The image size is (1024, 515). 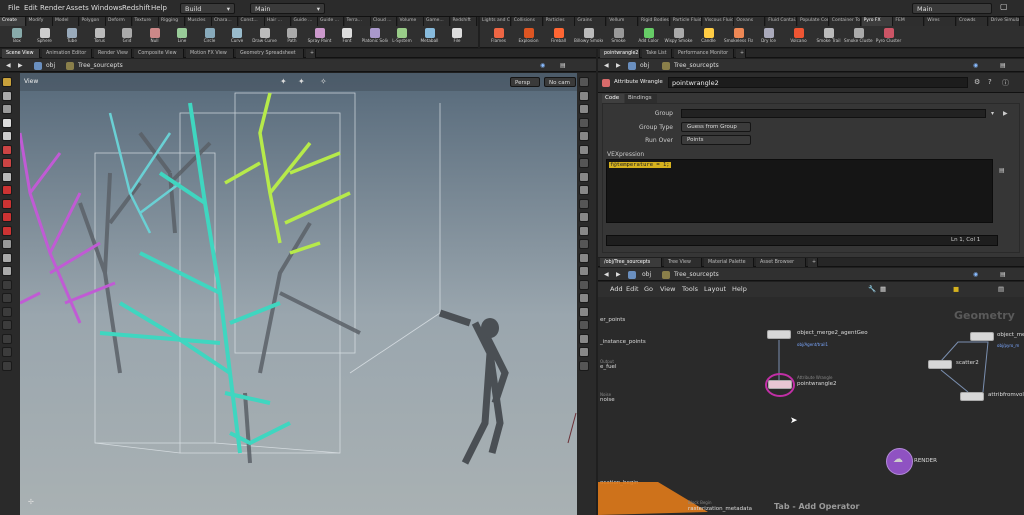 I want to click on pane-tab: pointwrangle2, so click(x=620, y=53).